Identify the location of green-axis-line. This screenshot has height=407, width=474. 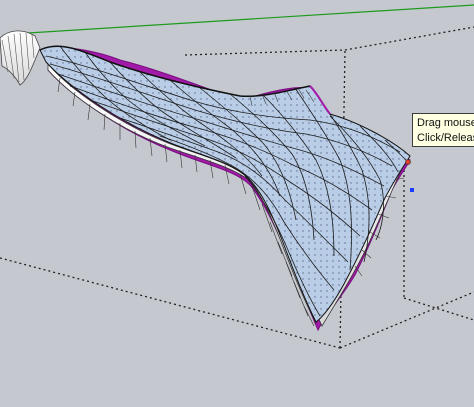
(250, 19).